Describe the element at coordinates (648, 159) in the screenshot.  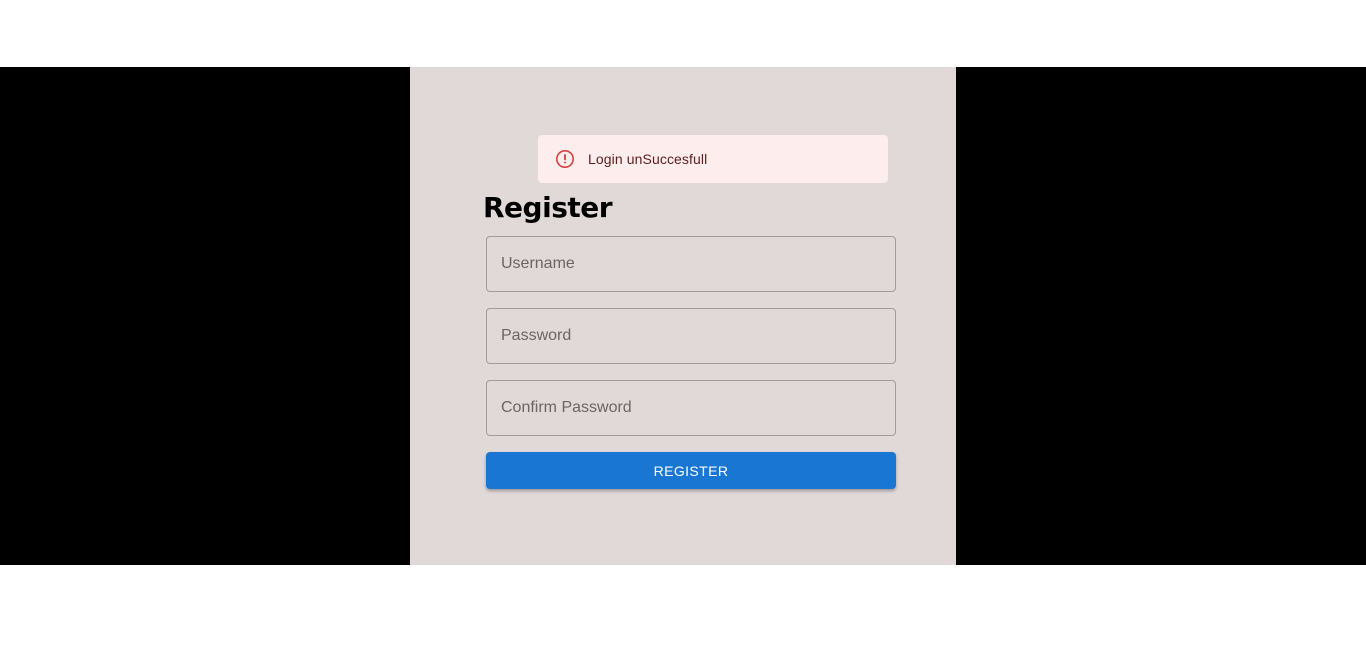
I see `alert-message: Login unSuccesfull` at that location.